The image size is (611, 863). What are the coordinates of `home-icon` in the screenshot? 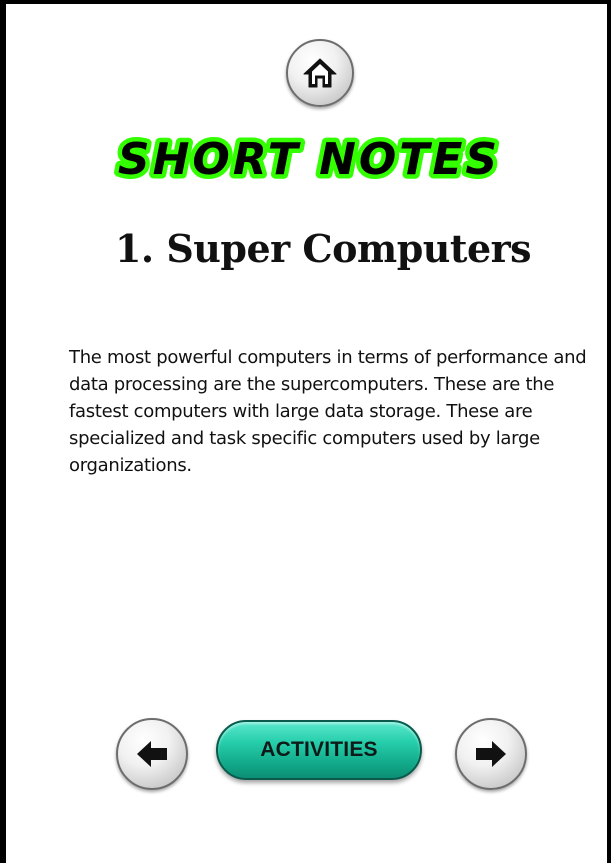 It's located at (320, 73).